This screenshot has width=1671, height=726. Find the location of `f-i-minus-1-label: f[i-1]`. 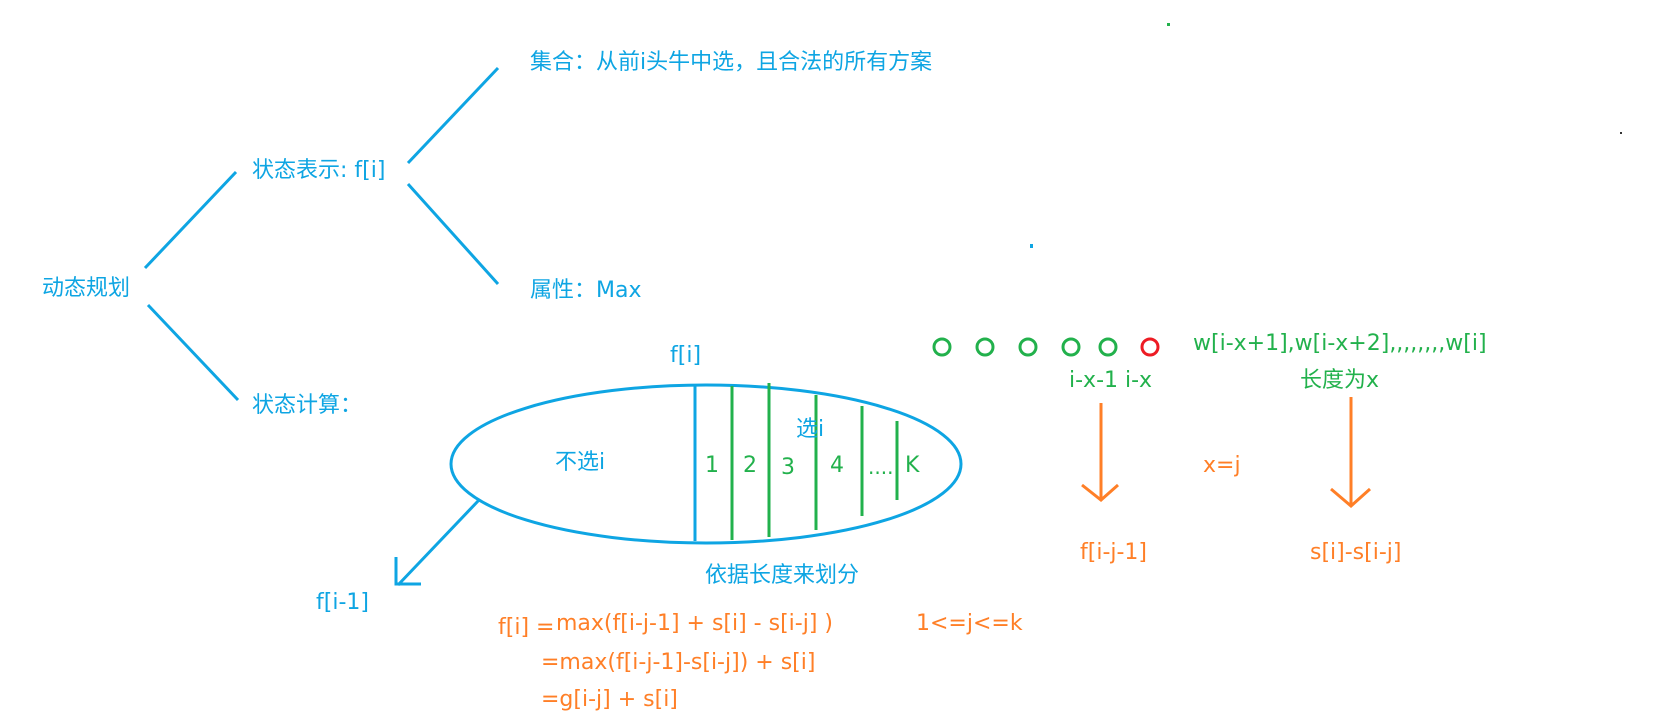

f-i-minus-1-label: f[i-1] is located at coordinates (342, 602).